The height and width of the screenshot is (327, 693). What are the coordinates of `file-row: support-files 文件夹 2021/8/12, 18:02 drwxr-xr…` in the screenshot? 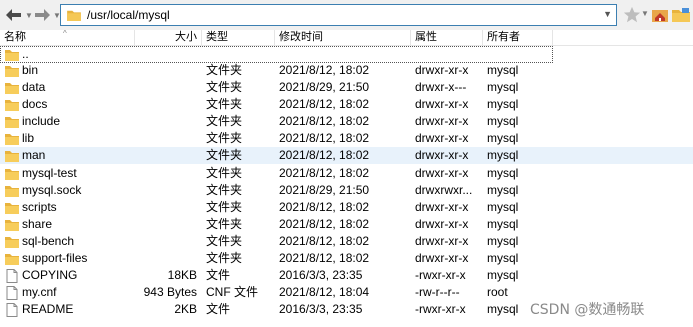 It's located at (346, 258).